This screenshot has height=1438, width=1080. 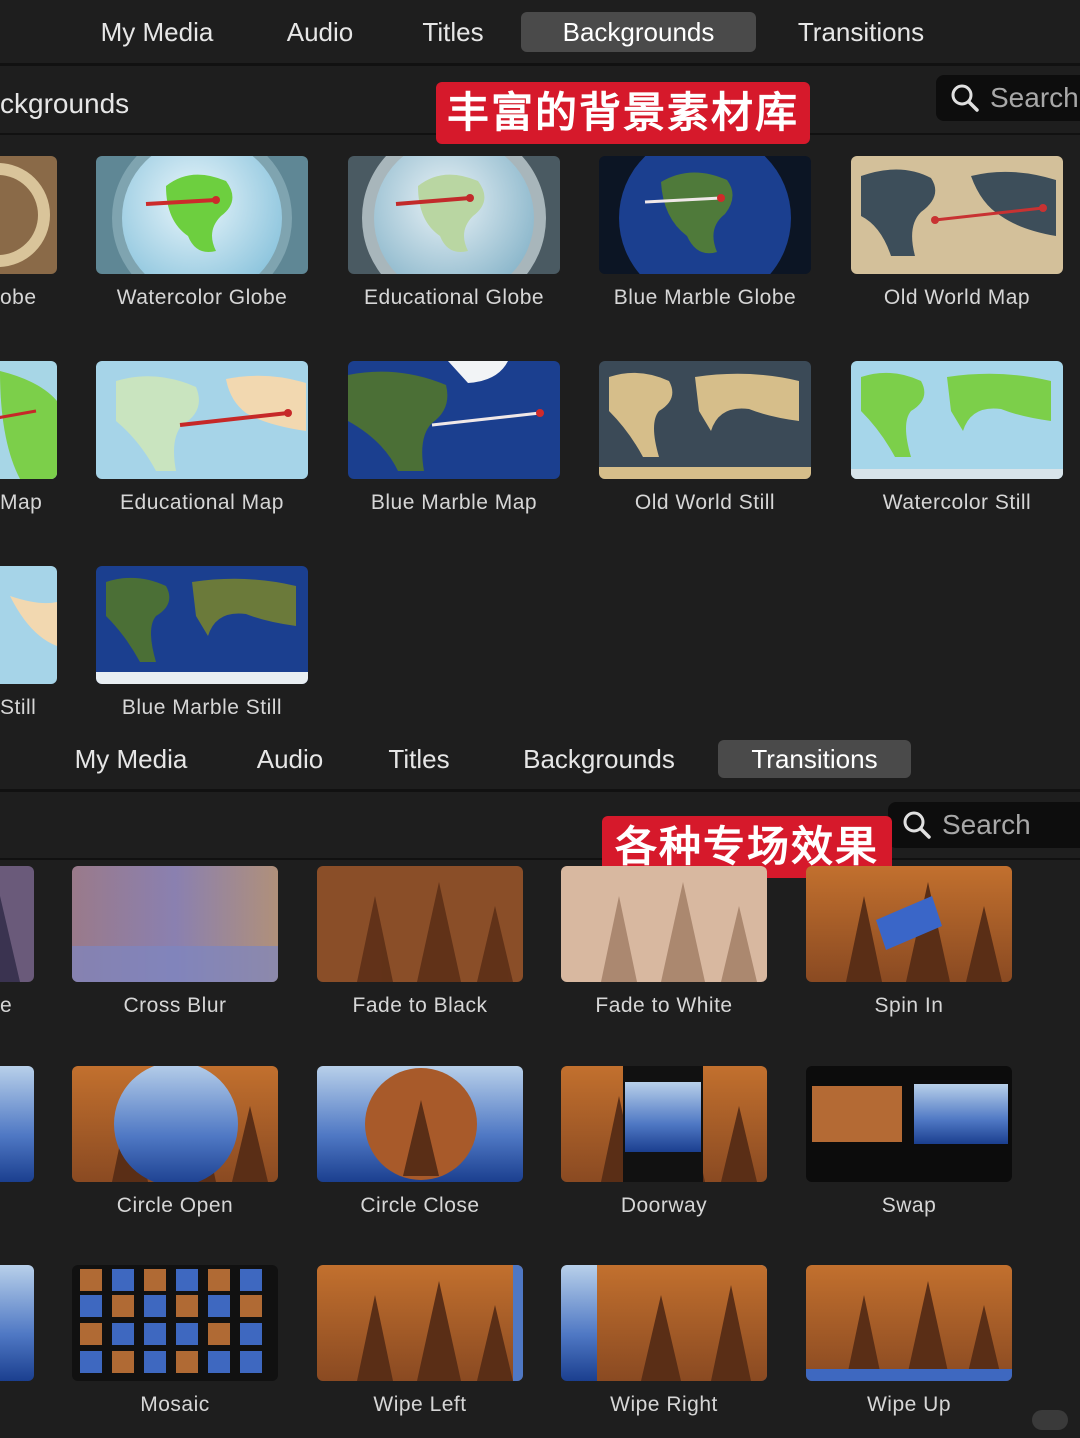 I want to click on old-world-still-thumbnail, so click(x=705, y=420).